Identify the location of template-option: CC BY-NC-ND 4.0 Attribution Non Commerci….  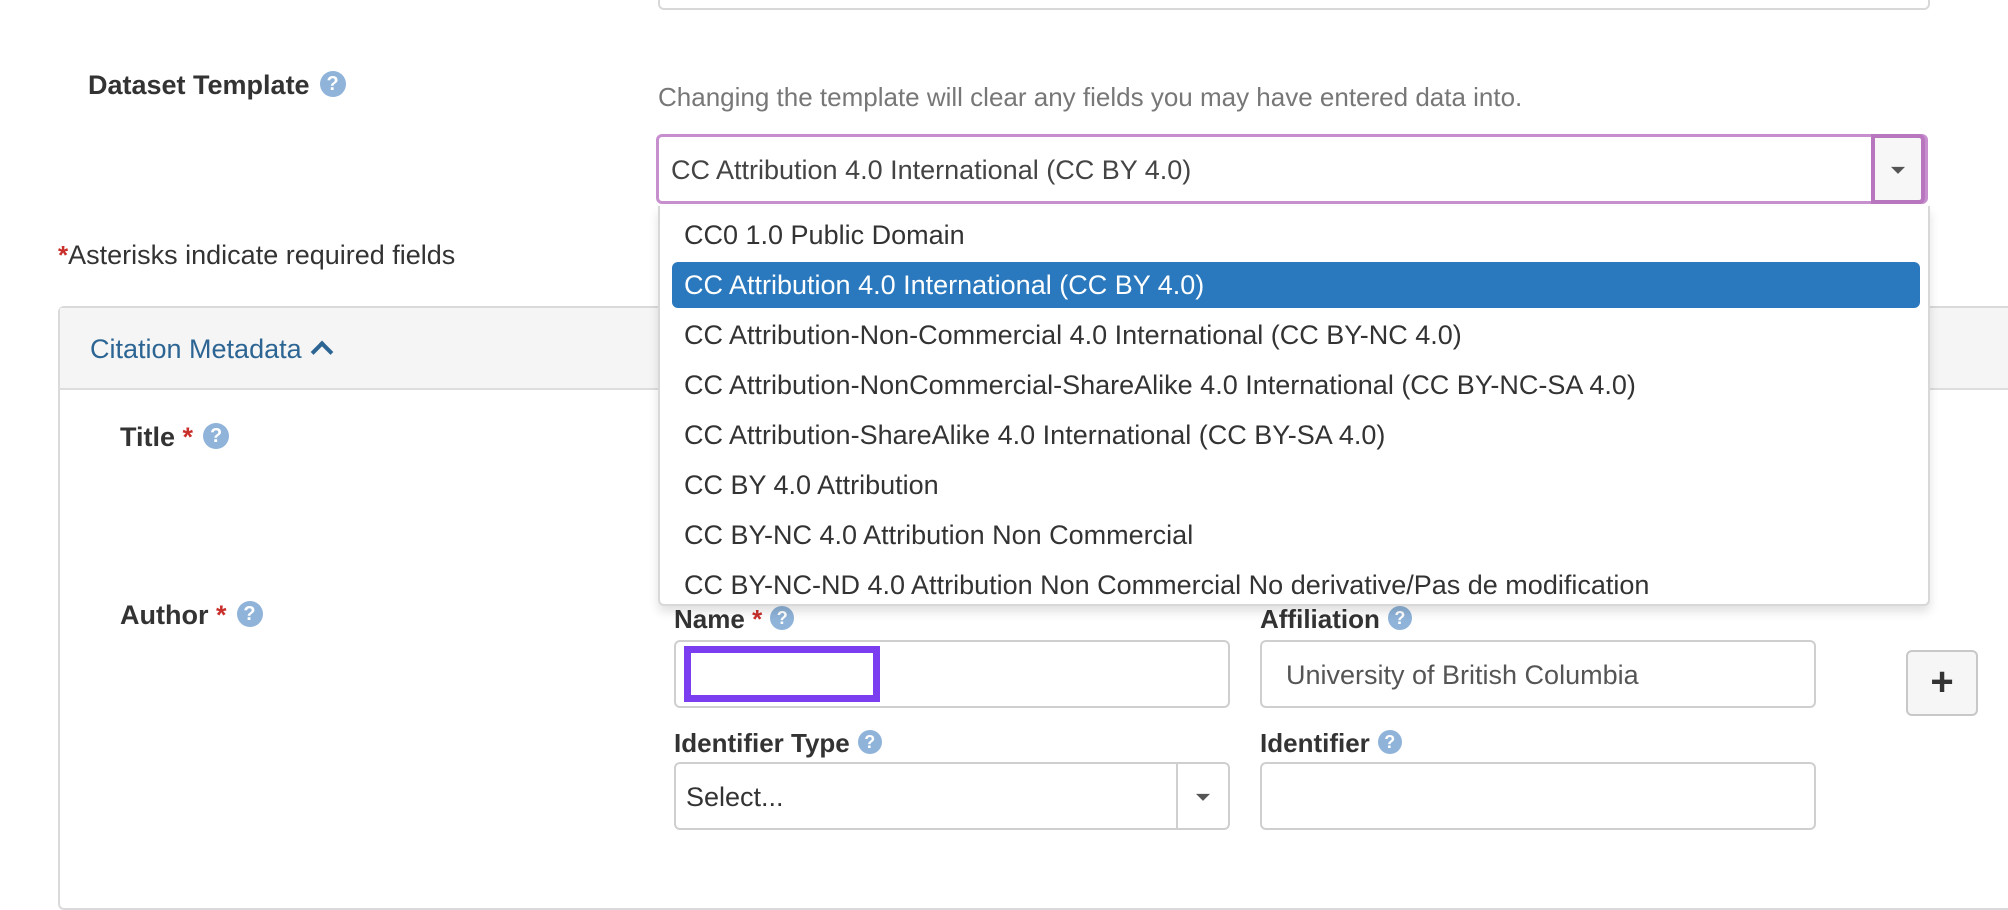
(1296, 583).